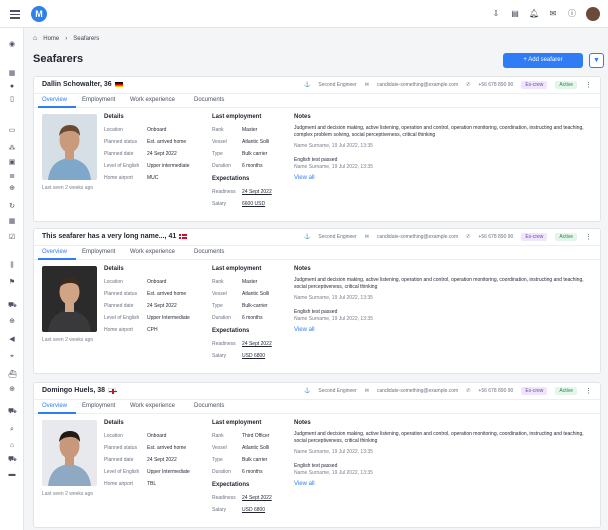 Image resolution: width=608 pixels, height=530 pixels. Describe the element at coordinates (254, 356) in the screenshot. I see `salary-value: USD 6800` at that location.